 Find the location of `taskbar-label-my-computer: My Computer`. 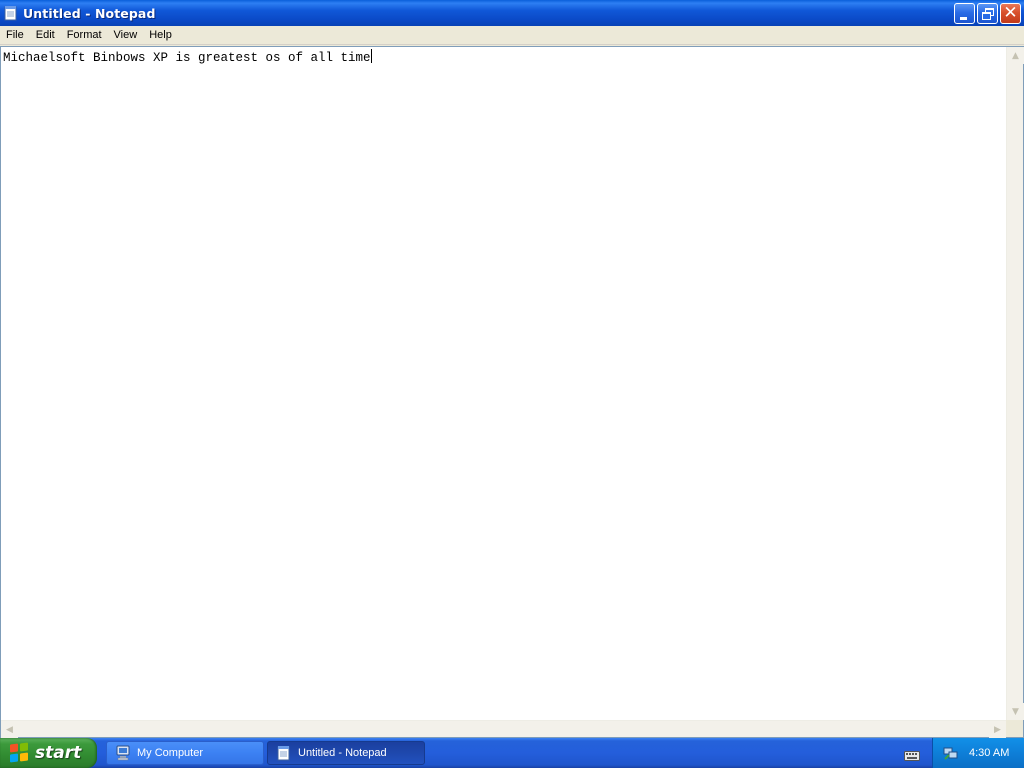

taskbar-label-my-computer: My Computer is located at coordinates (170, 753).